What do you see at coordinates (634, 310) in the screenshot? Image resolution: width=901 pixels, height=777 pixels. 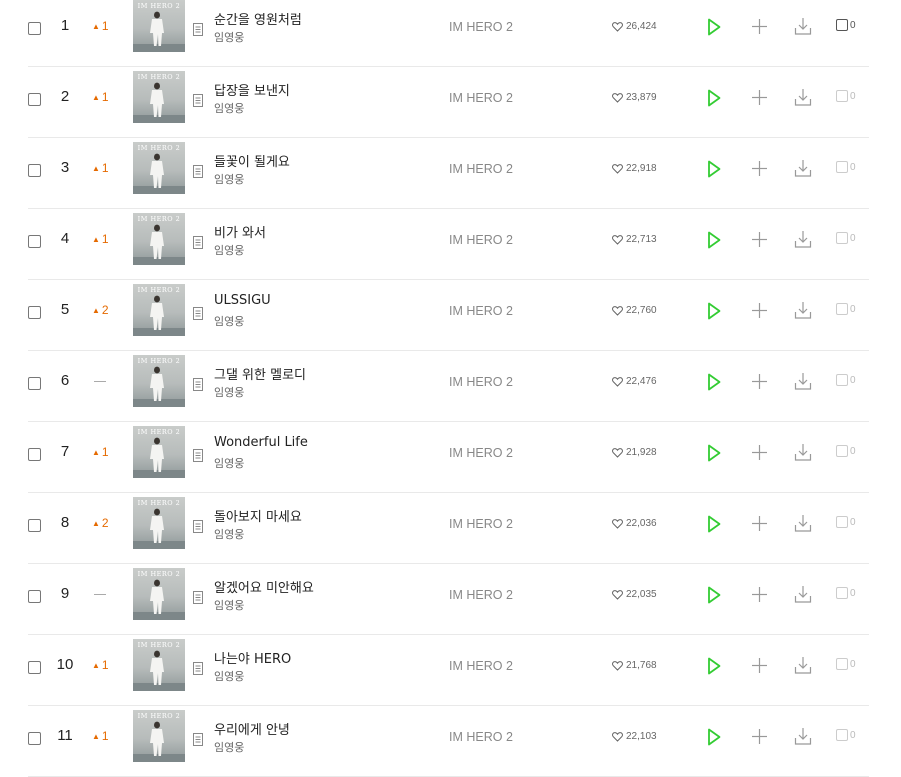 I see `like-button: 22,760` at bounding box center [634, 310].